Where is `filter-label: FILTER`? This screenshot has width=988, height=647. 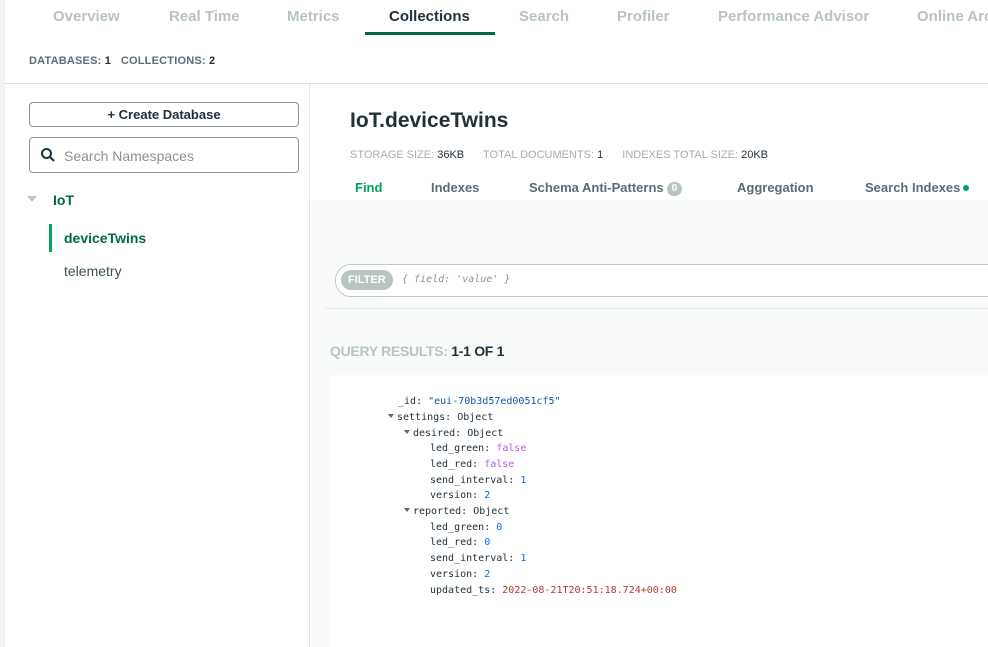
filter-label: FILTER is located at coordinates (367, 280).